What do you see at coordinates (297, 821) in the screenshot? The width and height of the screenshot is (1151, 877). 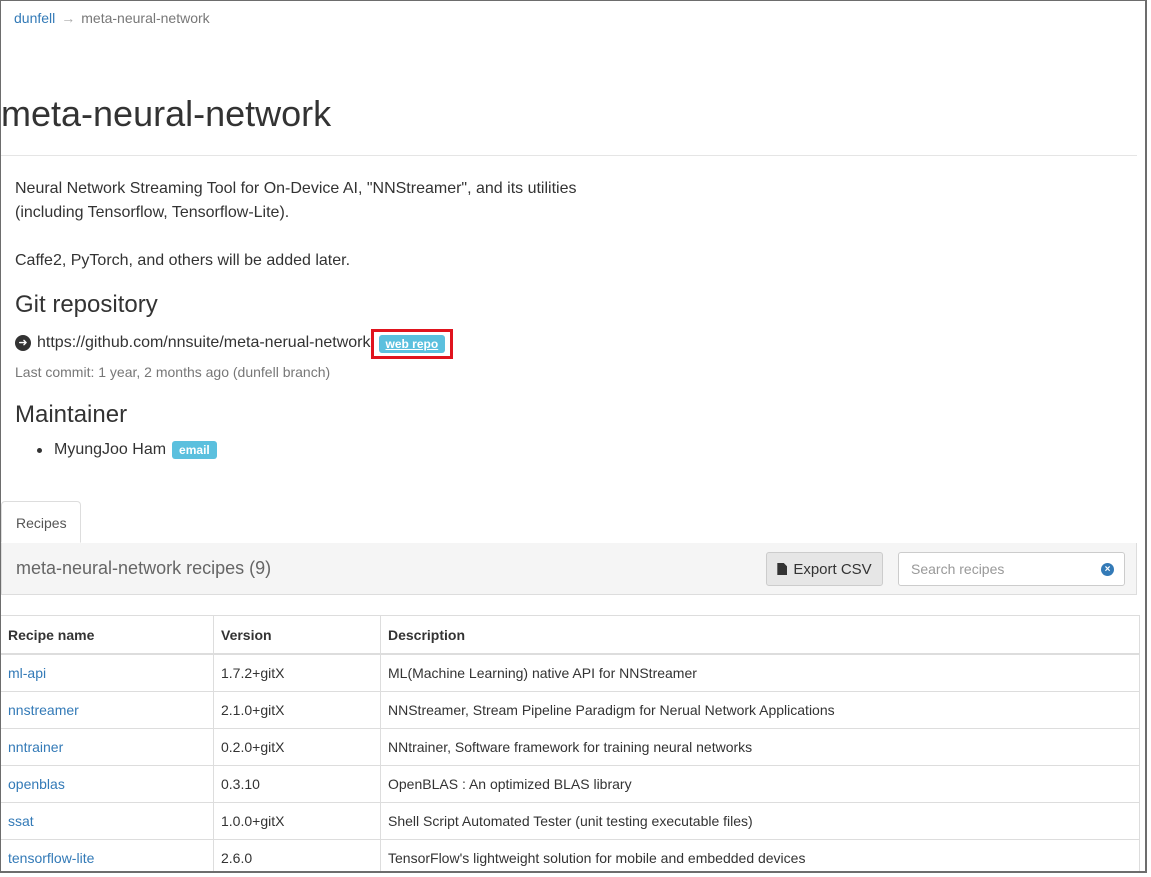 I see `recipe-version: 1.0.0+gitX` at bounding box center [297, 821].